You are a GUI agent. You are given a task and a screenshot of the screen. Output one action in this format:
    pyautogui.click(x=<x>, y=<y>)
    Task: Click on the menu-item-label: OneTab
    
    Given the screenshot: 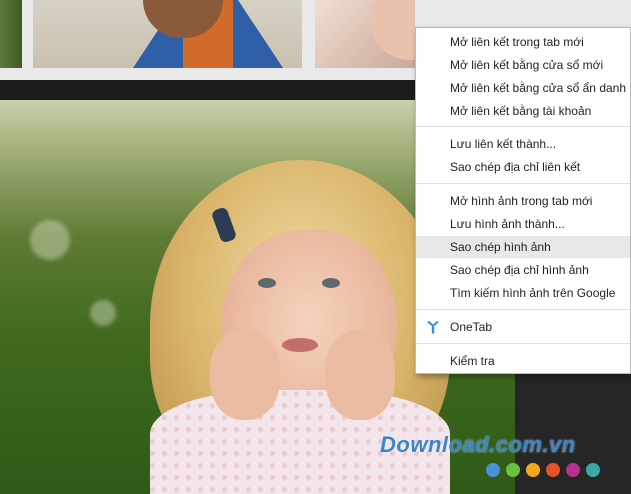 What is the action you would take?
    pyautogui.click(x=471, y=327)
    